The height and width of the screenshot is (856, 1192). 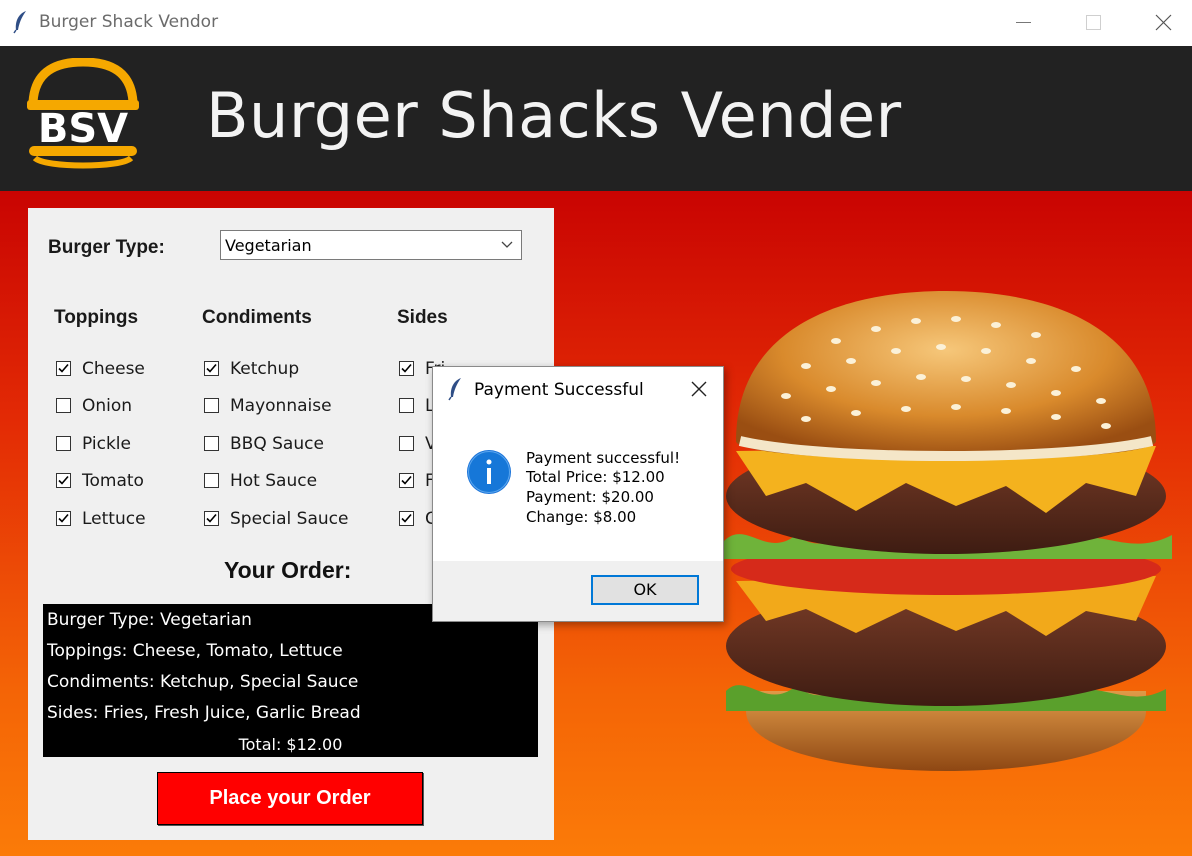 What do you see at coordinates (590, 497) in the screenshot?
I see `dialog-message-line: Payment: $20.00` at bounding box center [590, 497].